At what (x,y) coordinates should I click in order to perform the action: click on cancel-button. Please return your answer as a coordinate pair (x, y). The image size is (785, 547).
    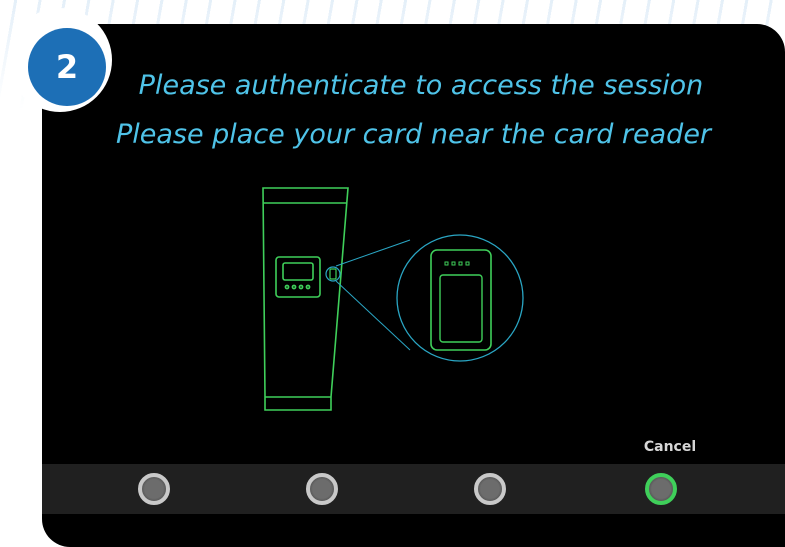
    Looking at the image, I should click on (661, 489).